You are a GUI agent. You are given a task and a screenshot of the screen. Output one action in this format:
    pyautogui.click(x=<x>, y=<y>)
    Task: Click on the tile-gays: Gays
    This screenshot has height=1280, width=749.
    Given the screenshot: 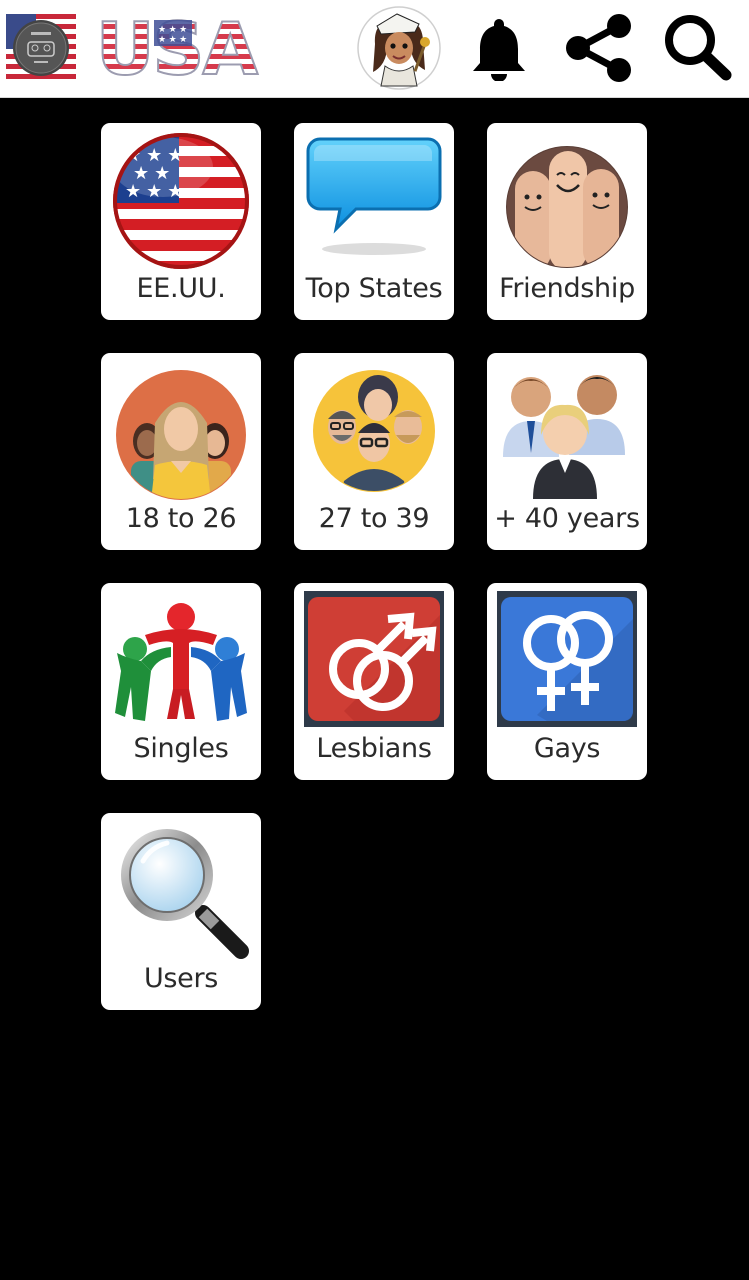 What is the action you would take?
    pyautogui.click(x=567, y=681)
    